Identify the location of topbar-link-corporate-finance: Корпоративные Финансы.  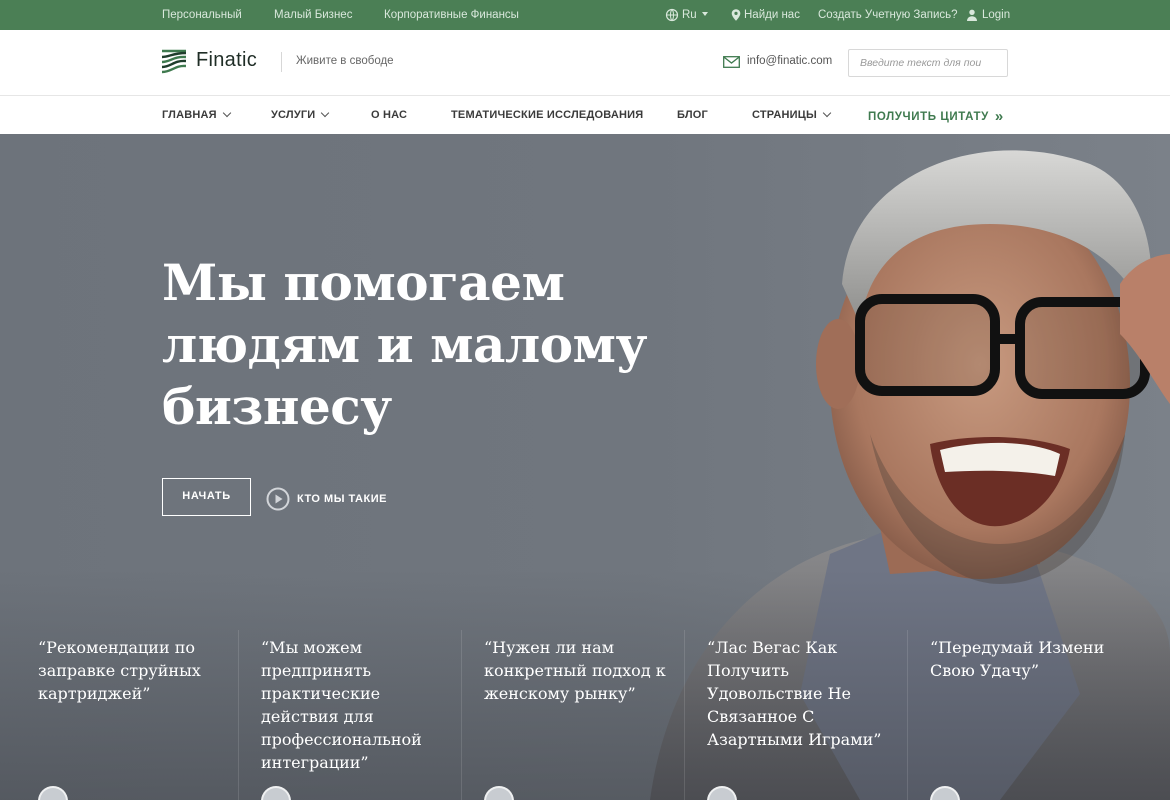
(451, 15).